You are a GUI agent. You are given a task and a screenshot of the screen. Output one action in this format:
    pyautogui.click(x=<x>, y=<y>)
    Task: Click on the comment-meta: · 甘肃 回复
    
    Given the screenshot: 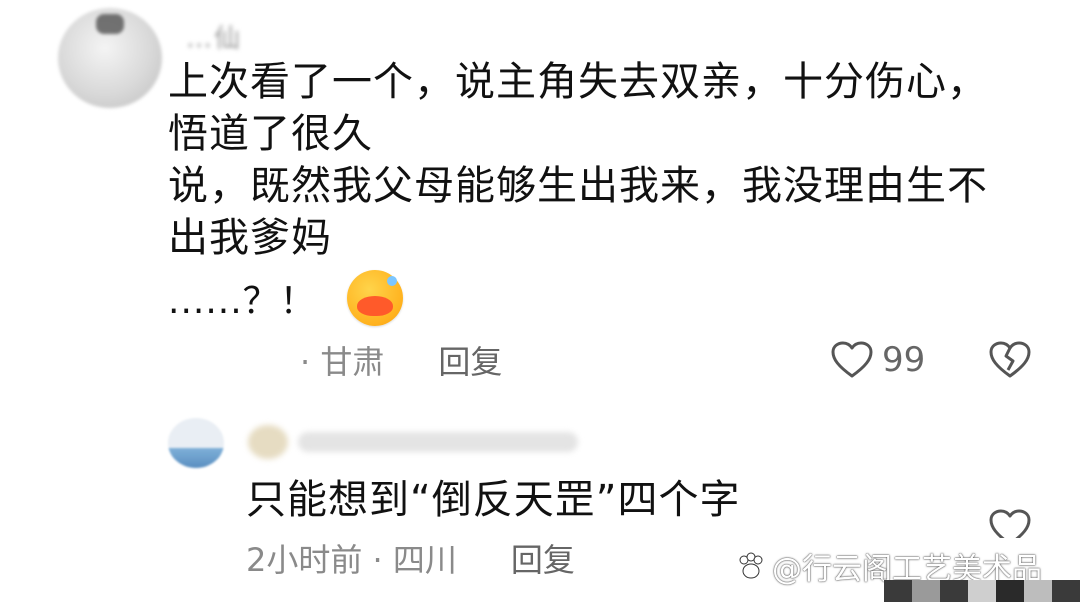 What is the action you would take?
    pyautogui.click(x=401, y=360)
    